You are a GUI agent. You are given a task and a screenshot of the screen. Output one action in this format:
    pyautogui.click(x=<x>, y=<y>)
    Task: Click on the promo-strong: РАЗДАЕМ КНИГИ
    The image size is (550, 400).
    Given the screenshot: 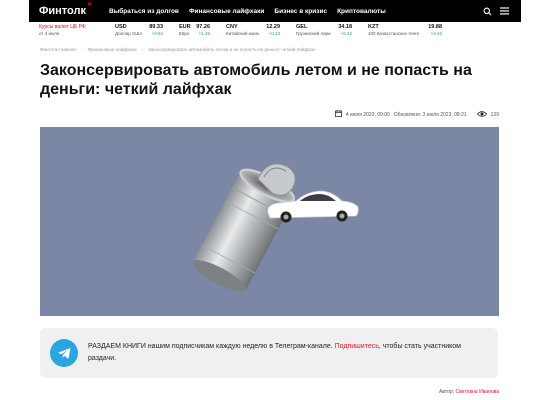 What is the action you would take?
    pyautogui.click(x=117, y=346)
    